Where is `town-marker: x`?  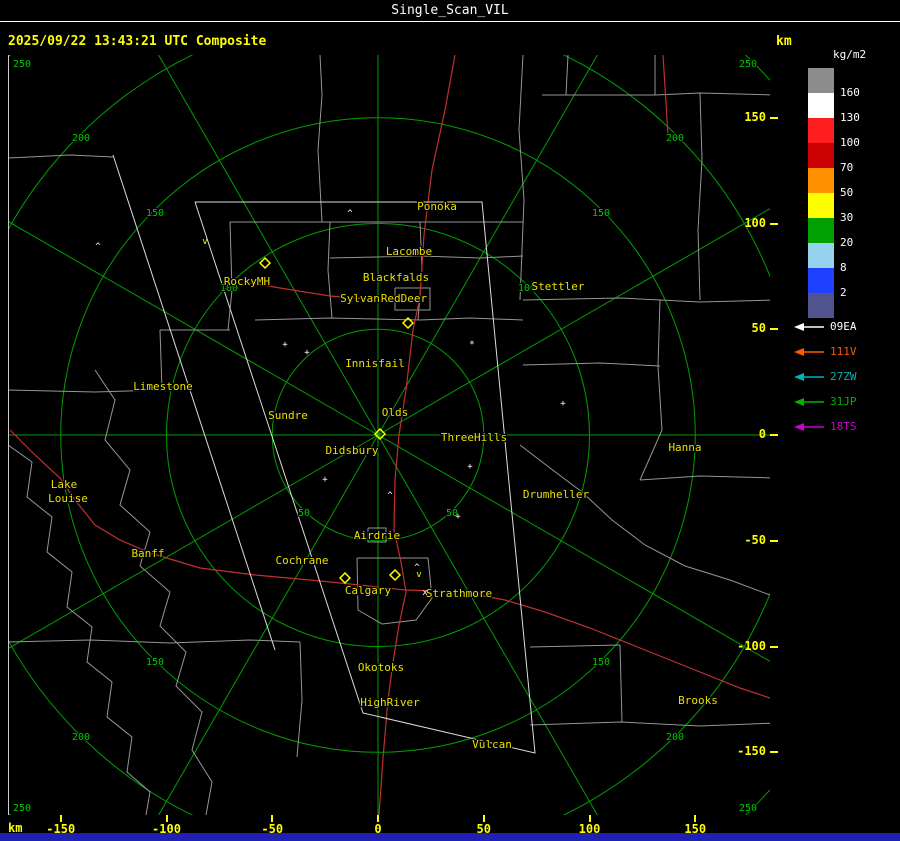 town-marker: x is located at coordinates (425, 593).